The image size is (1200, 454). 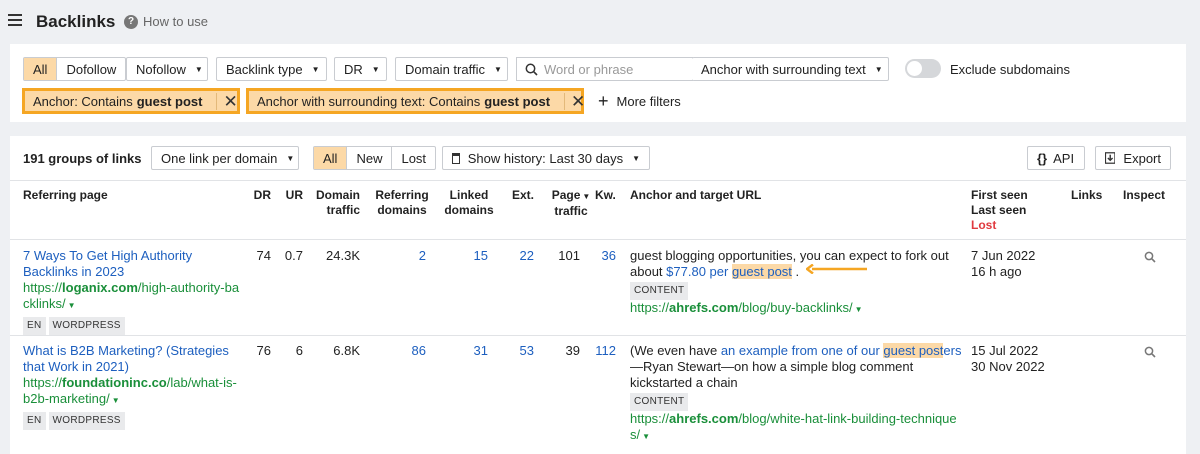 I want to click on first-seen: 7 Jun 2022, so click(x=1003, y=255).